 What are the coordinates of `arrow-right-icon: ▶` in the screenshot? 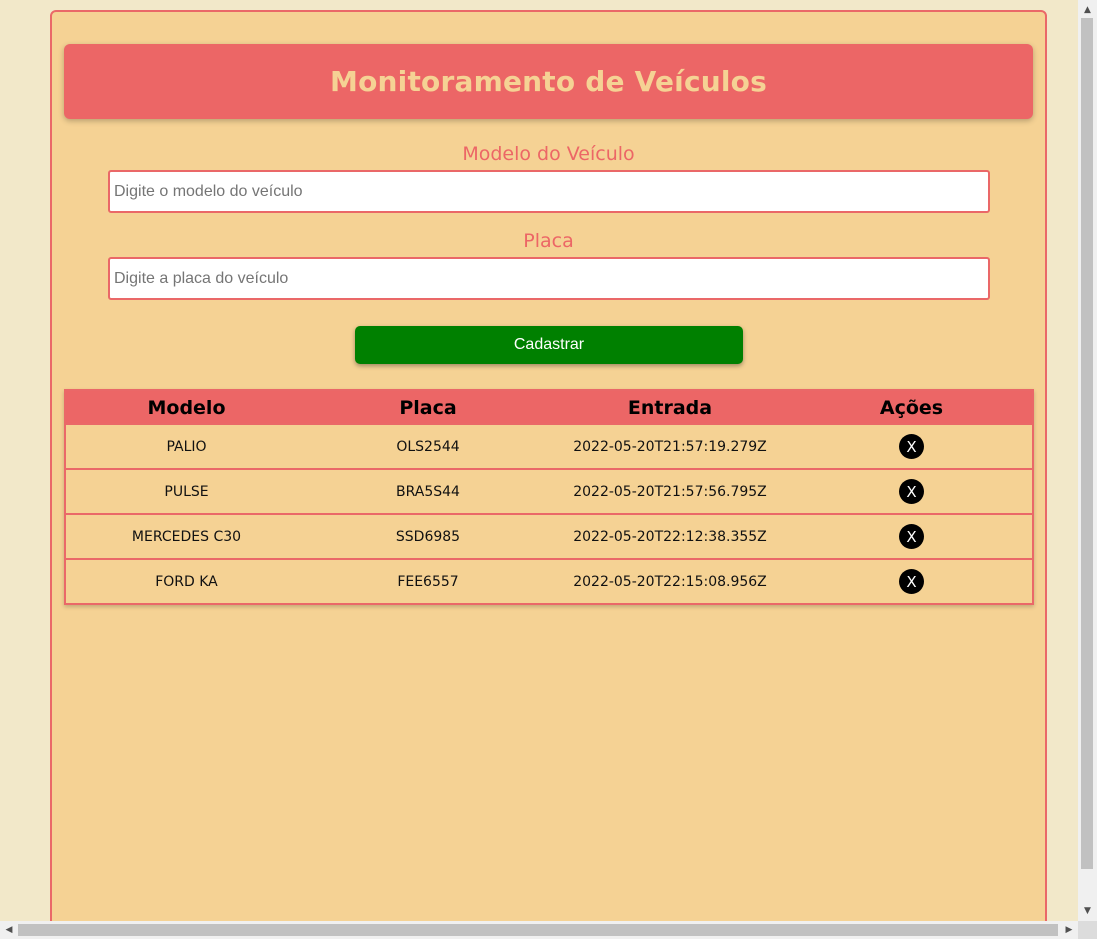 It's located at (1069, 930).